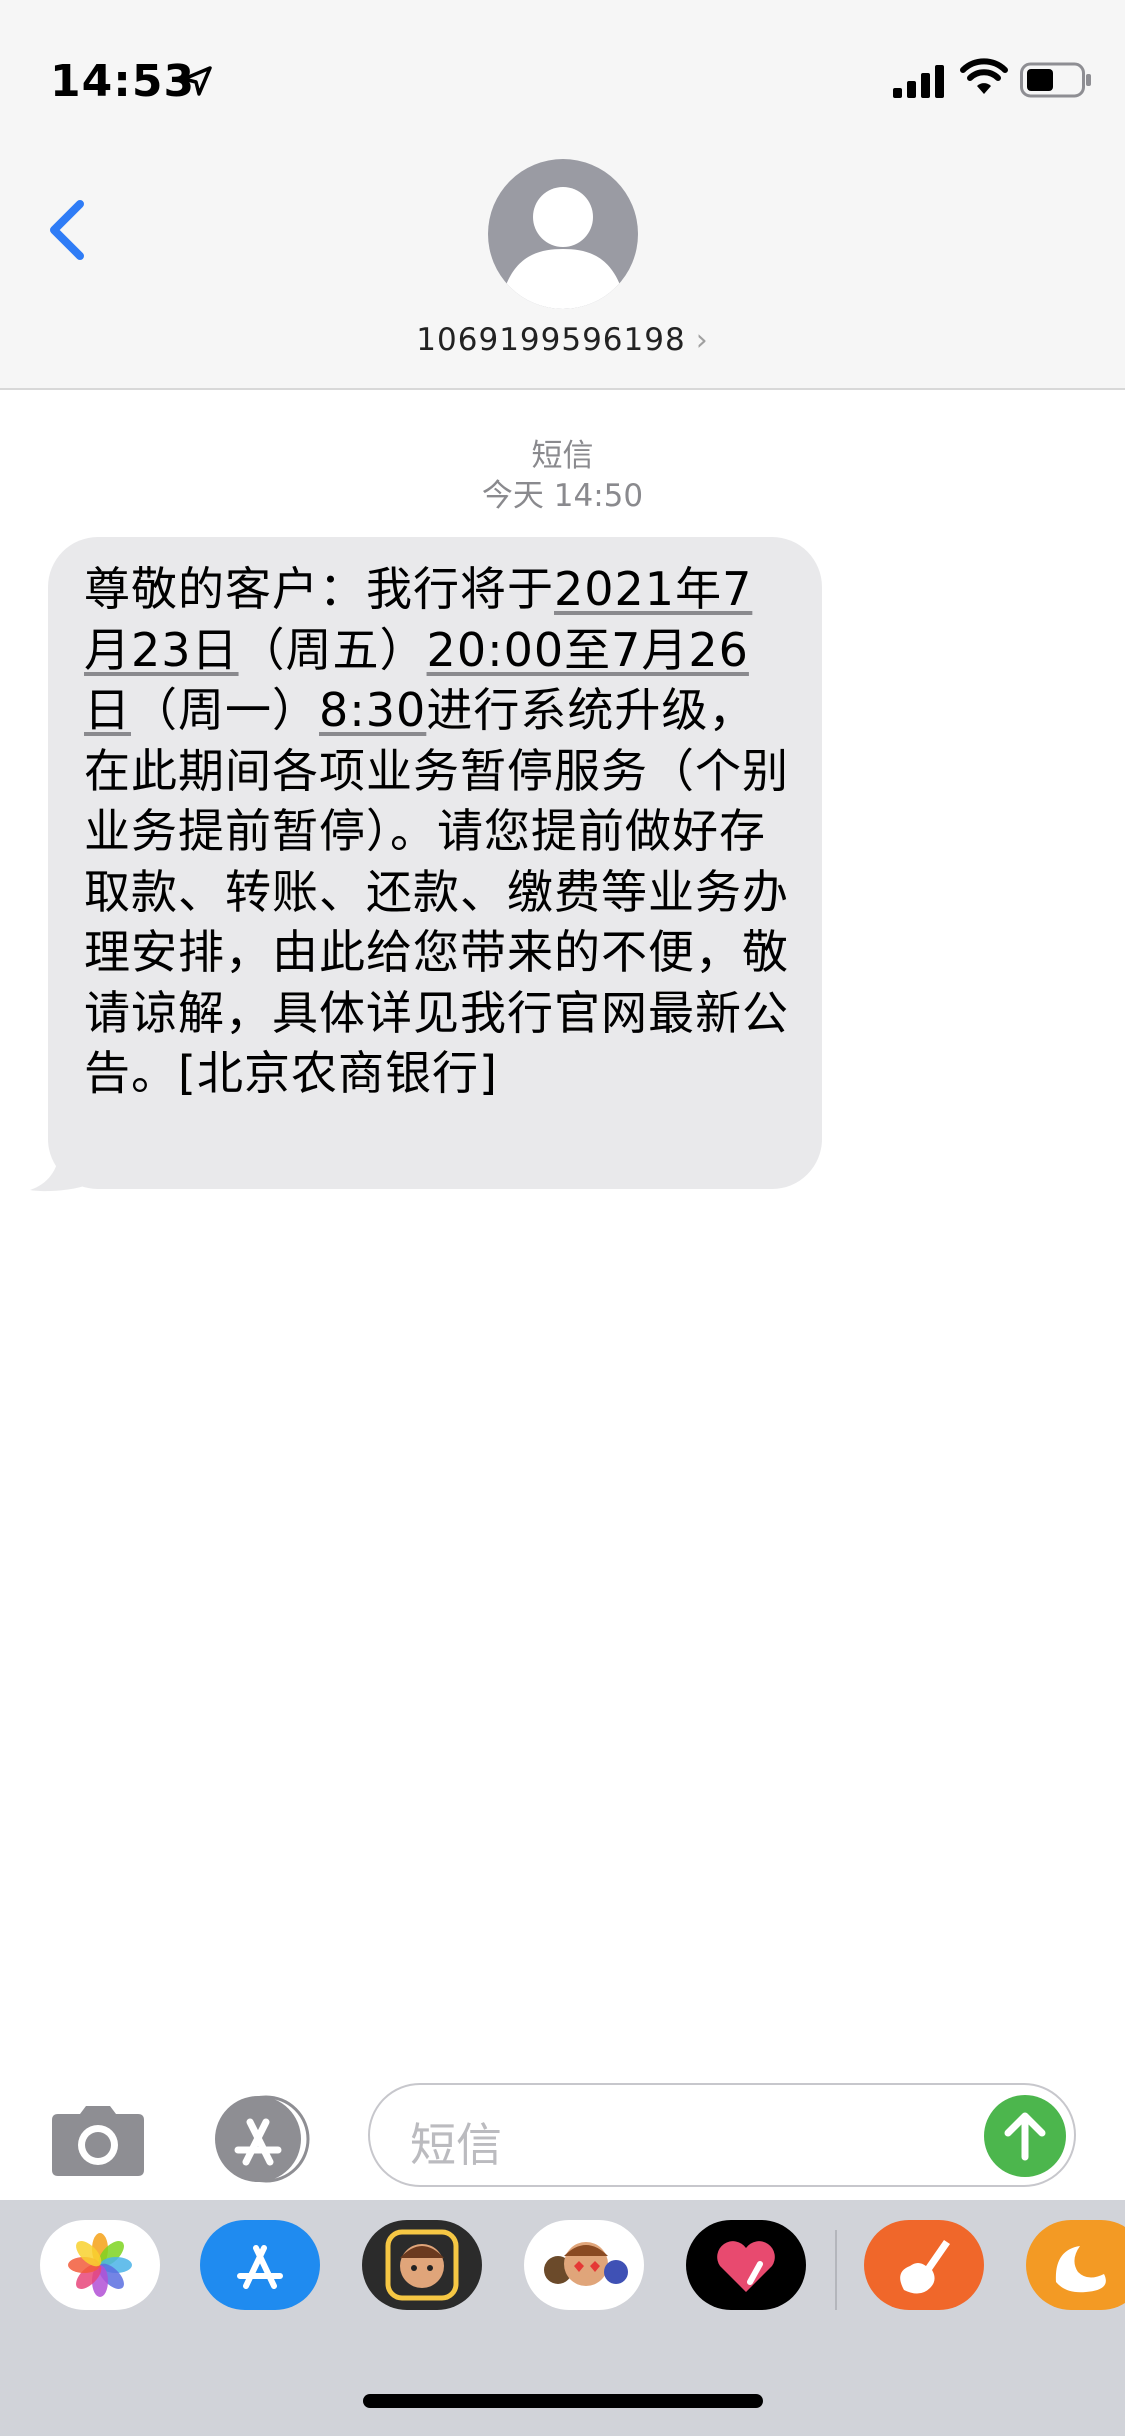 This screenshot has width=1125, height=2436. I want to click on contact-number-button: 1069199596198 ›, so click(562, 340).